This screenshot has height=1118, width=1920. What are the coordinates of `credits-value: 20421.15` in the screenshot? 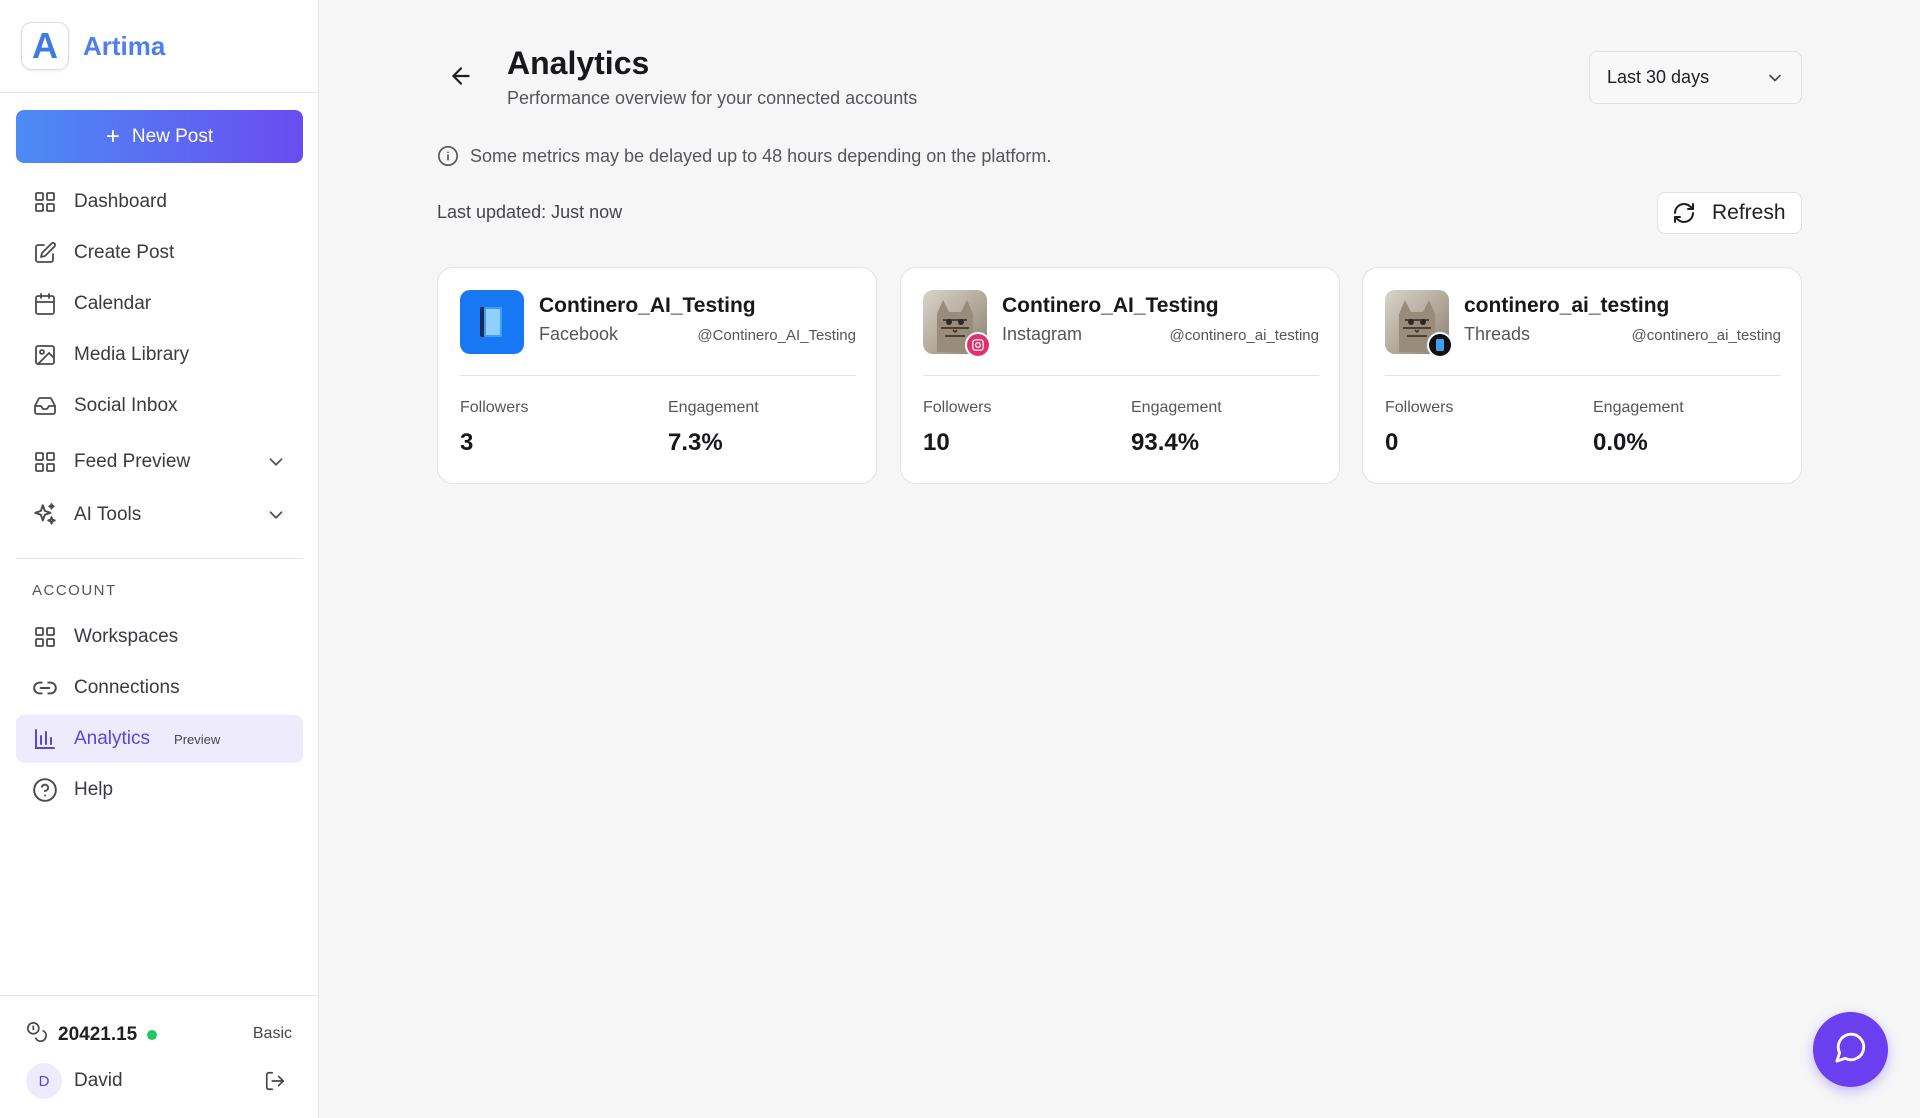 It's located at (98, 1034).